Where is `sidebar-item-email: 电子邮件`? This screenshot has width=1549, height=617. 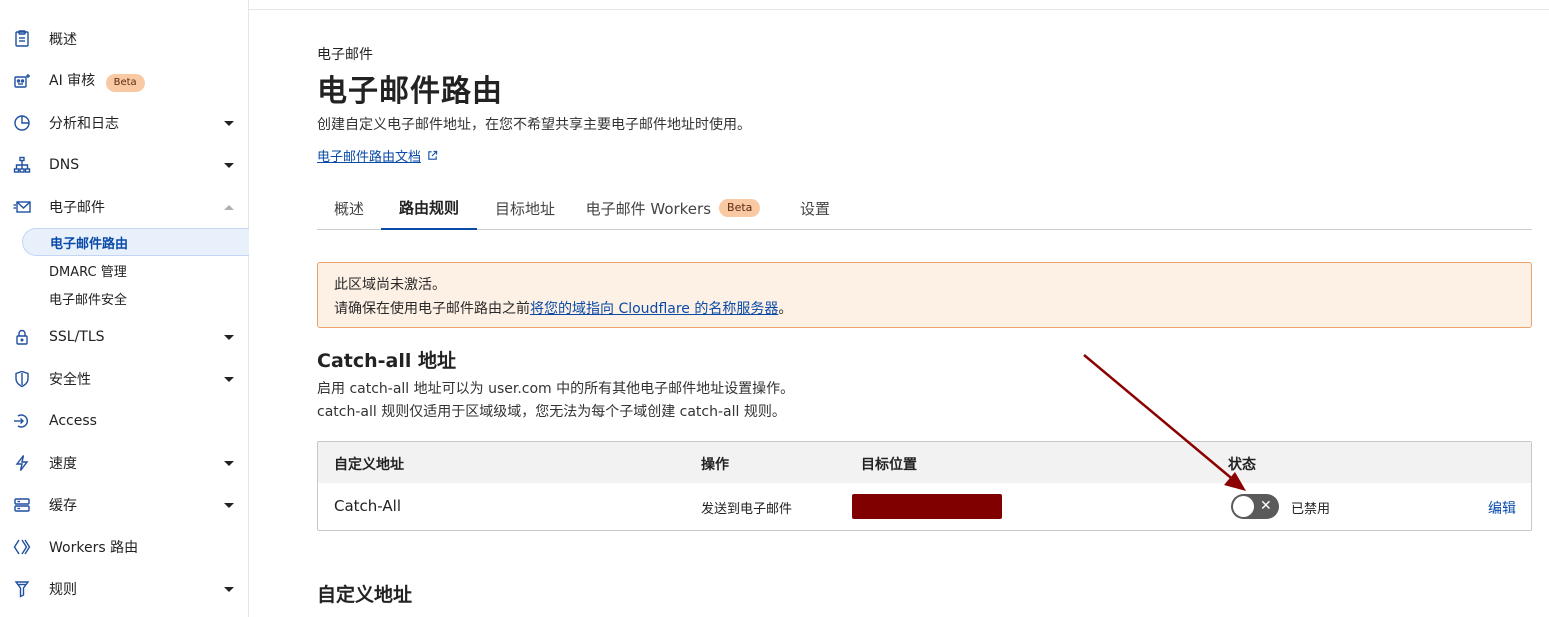
sidebar-item-email: 电子邮件 is located at coordinates (124, 207).